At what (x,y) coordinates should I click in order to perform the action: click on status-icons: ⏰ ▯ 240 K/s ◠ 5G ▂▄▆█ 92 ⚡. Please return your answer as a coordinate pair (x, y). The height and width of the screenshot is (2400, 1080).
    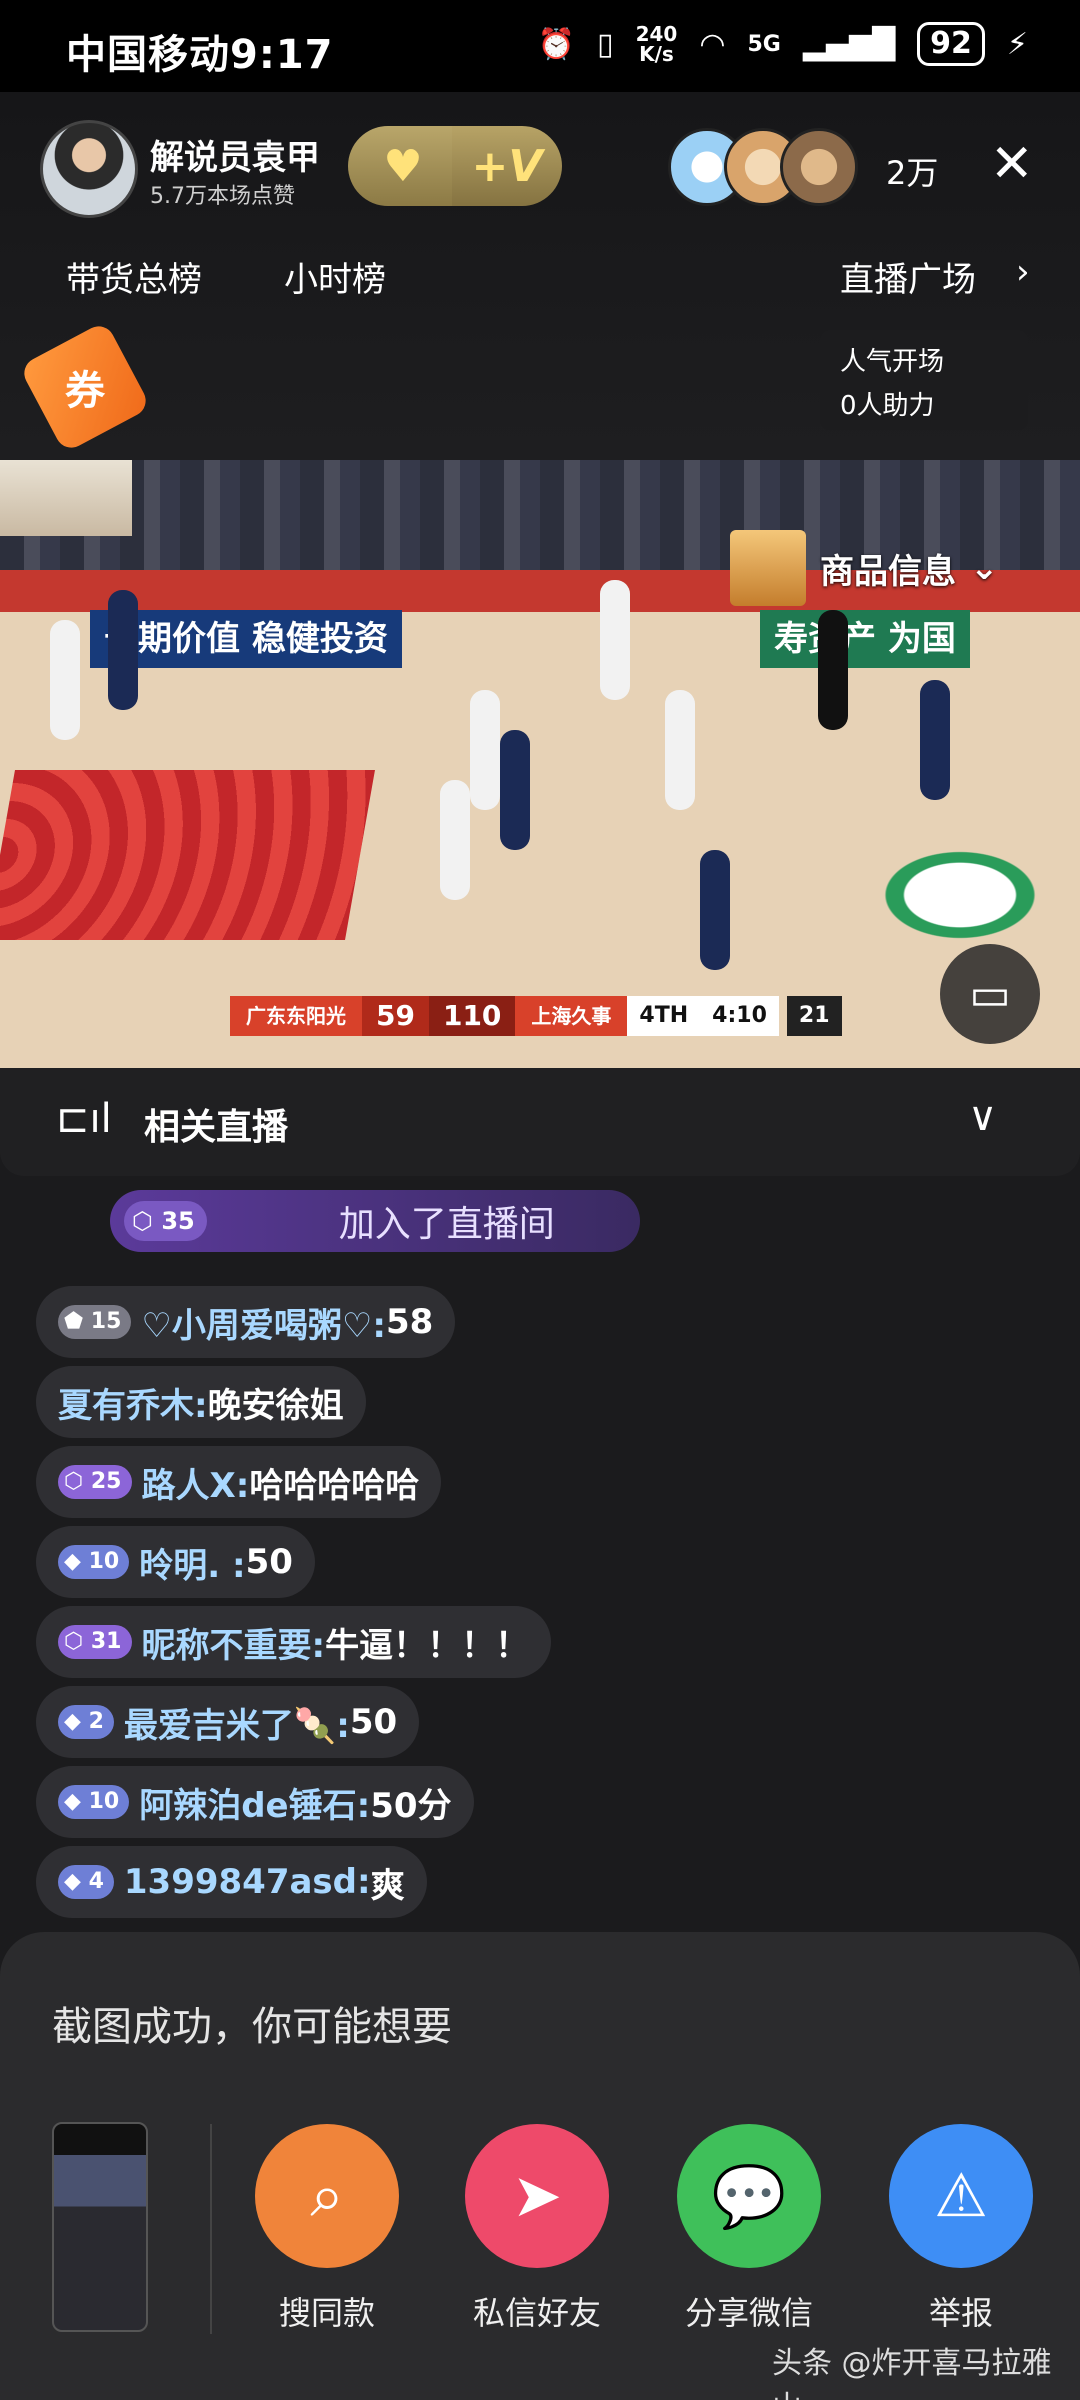
    Looking at the image, I should click on (783, 44).